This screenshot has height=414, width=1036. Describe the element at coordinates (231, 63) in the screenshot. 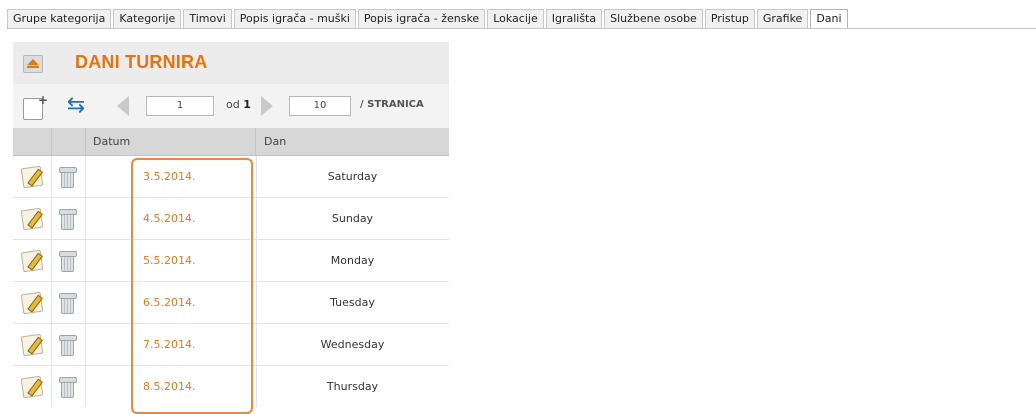

I see `panel-header: DANI TURNIRA` at that location.